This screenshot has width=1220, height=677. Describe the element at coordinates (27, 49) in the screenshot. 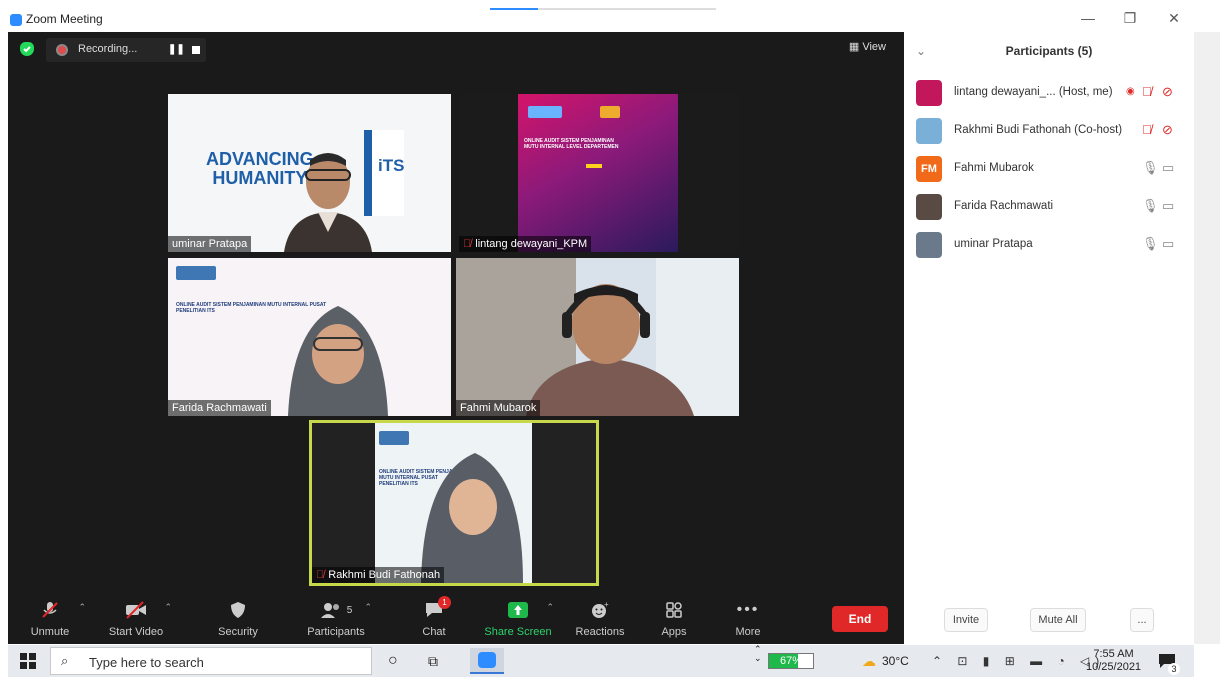

I see `encryption-shield-icon` at that location.